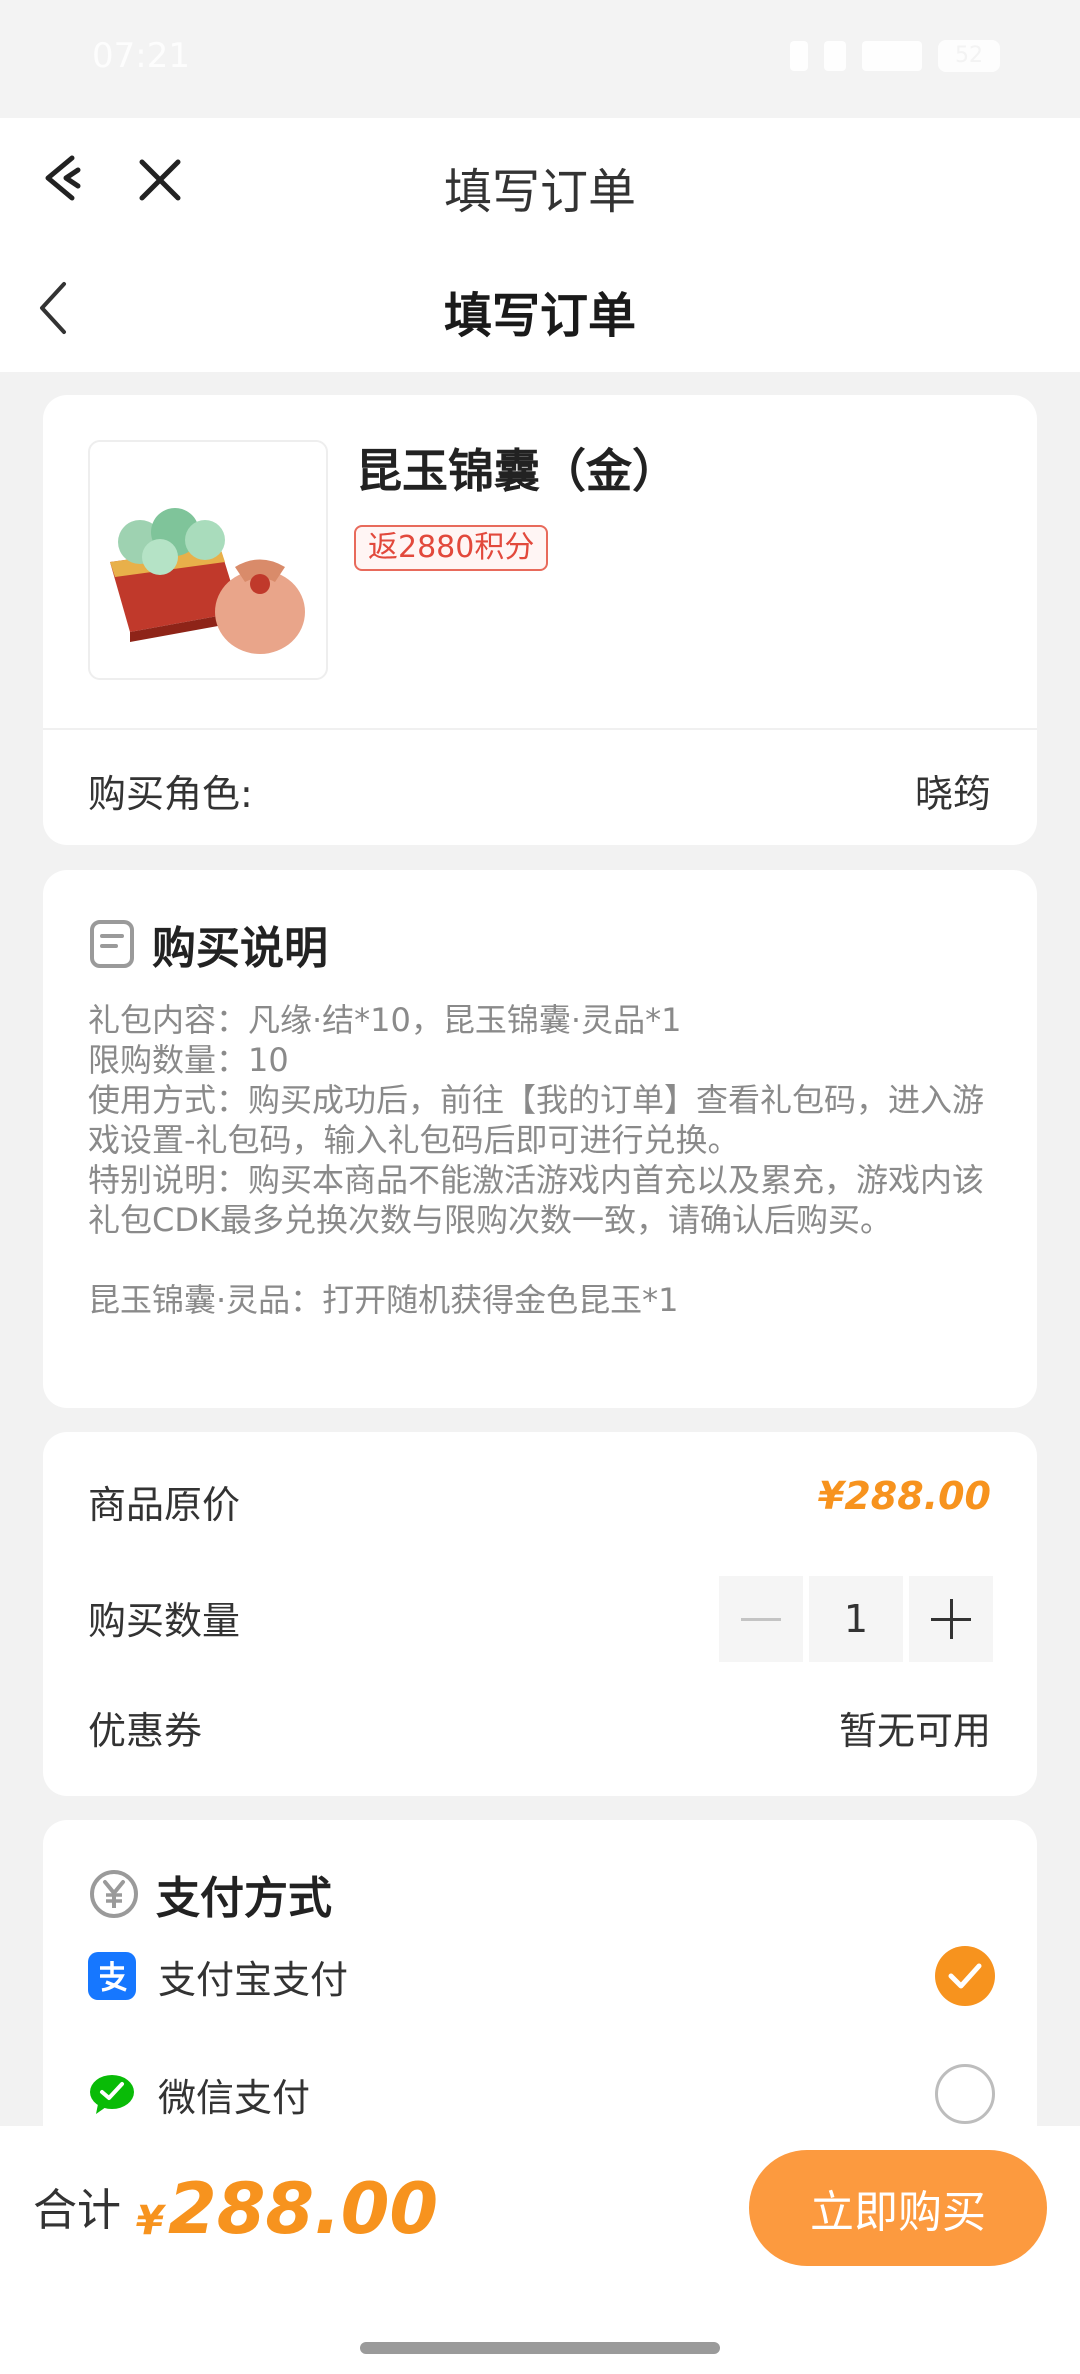  I want to click on total-amount: 288.00, so click(303, 2209).